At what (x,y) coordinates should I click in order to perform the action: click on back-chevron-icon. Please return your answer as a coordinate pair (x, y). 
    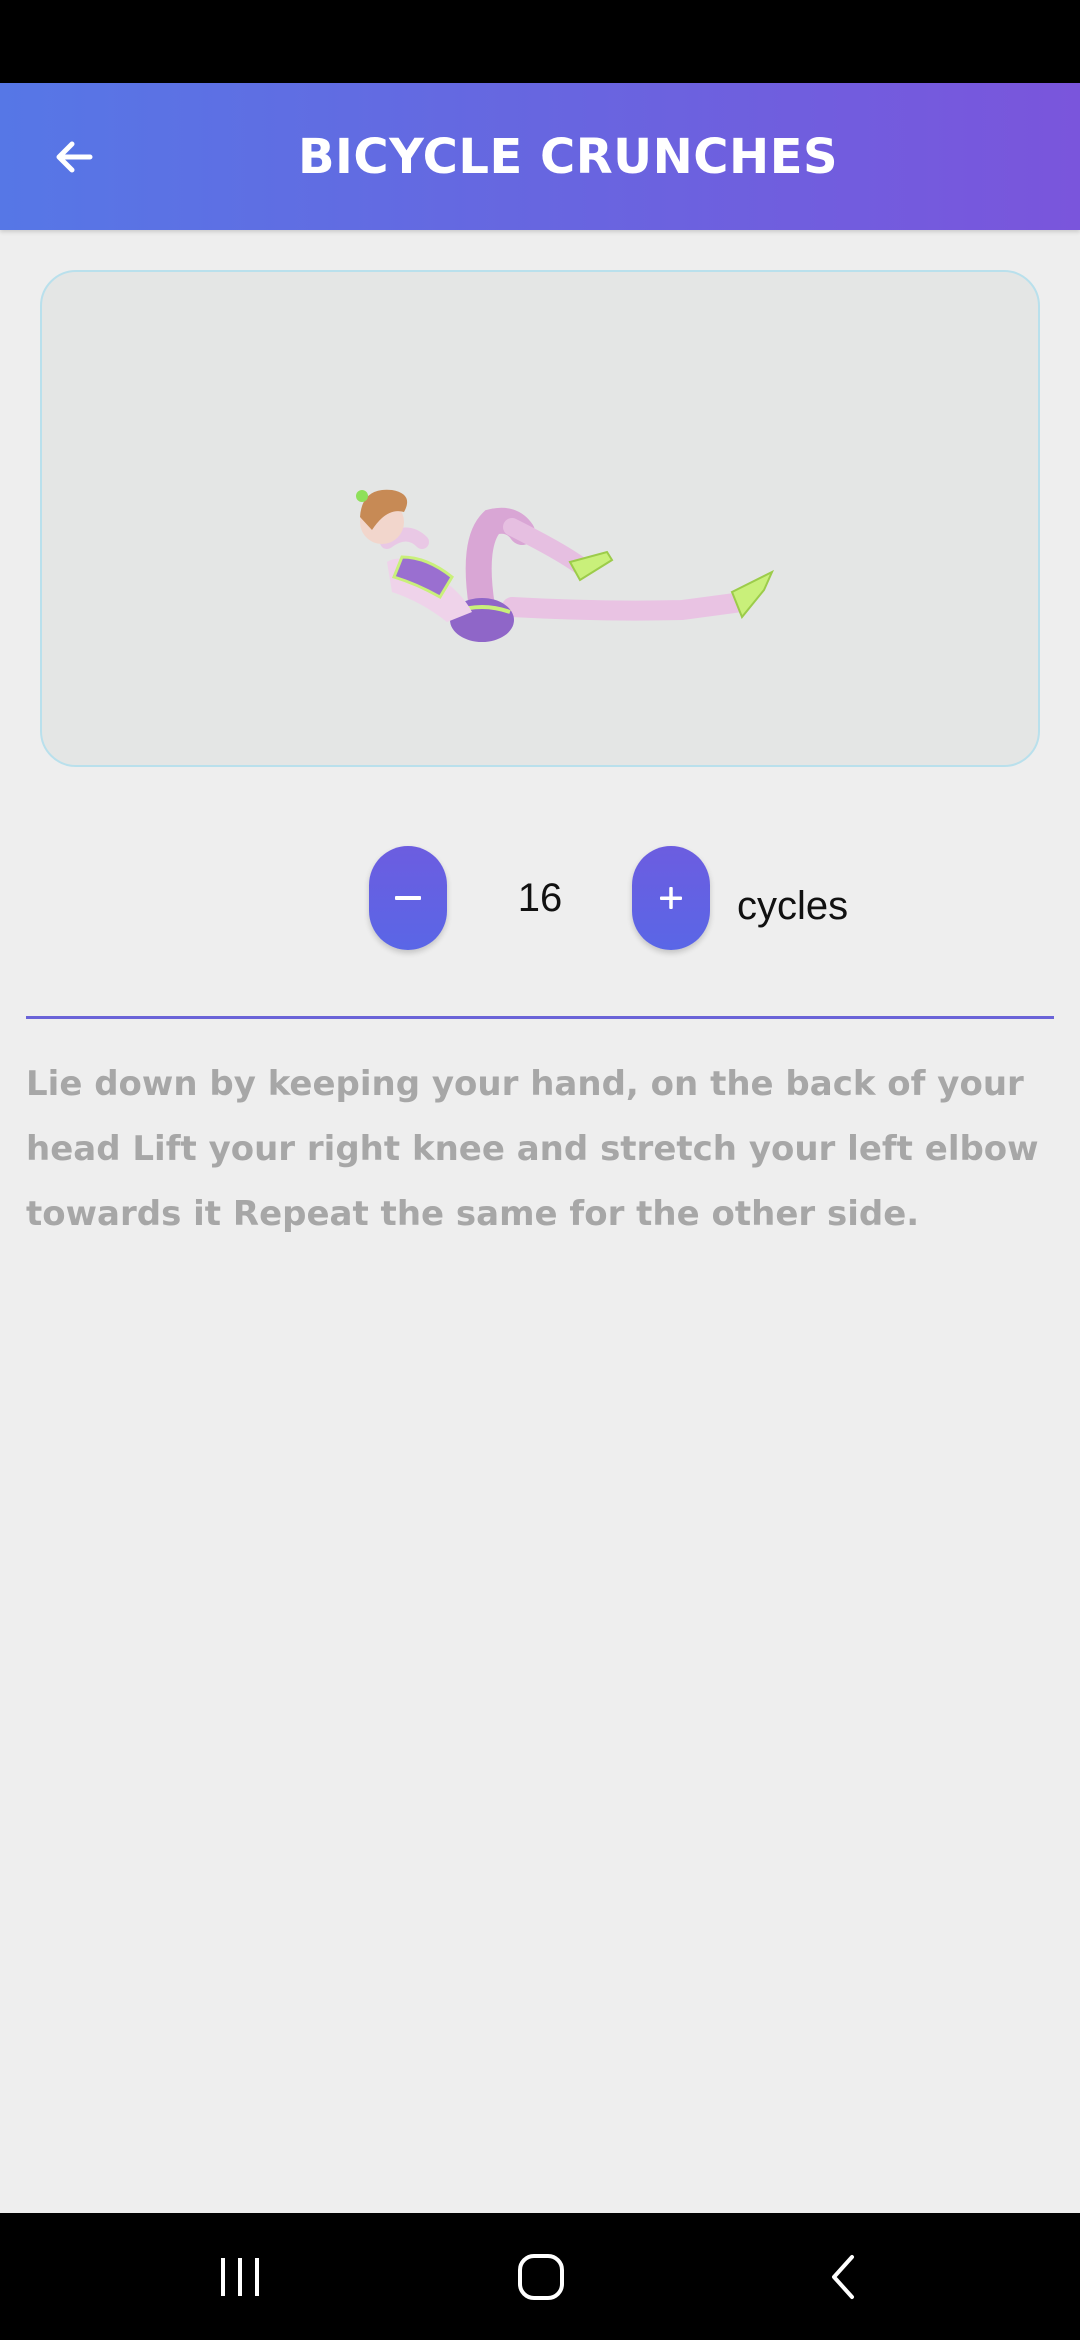
    Looking at the image, I should click on (843, 2277).